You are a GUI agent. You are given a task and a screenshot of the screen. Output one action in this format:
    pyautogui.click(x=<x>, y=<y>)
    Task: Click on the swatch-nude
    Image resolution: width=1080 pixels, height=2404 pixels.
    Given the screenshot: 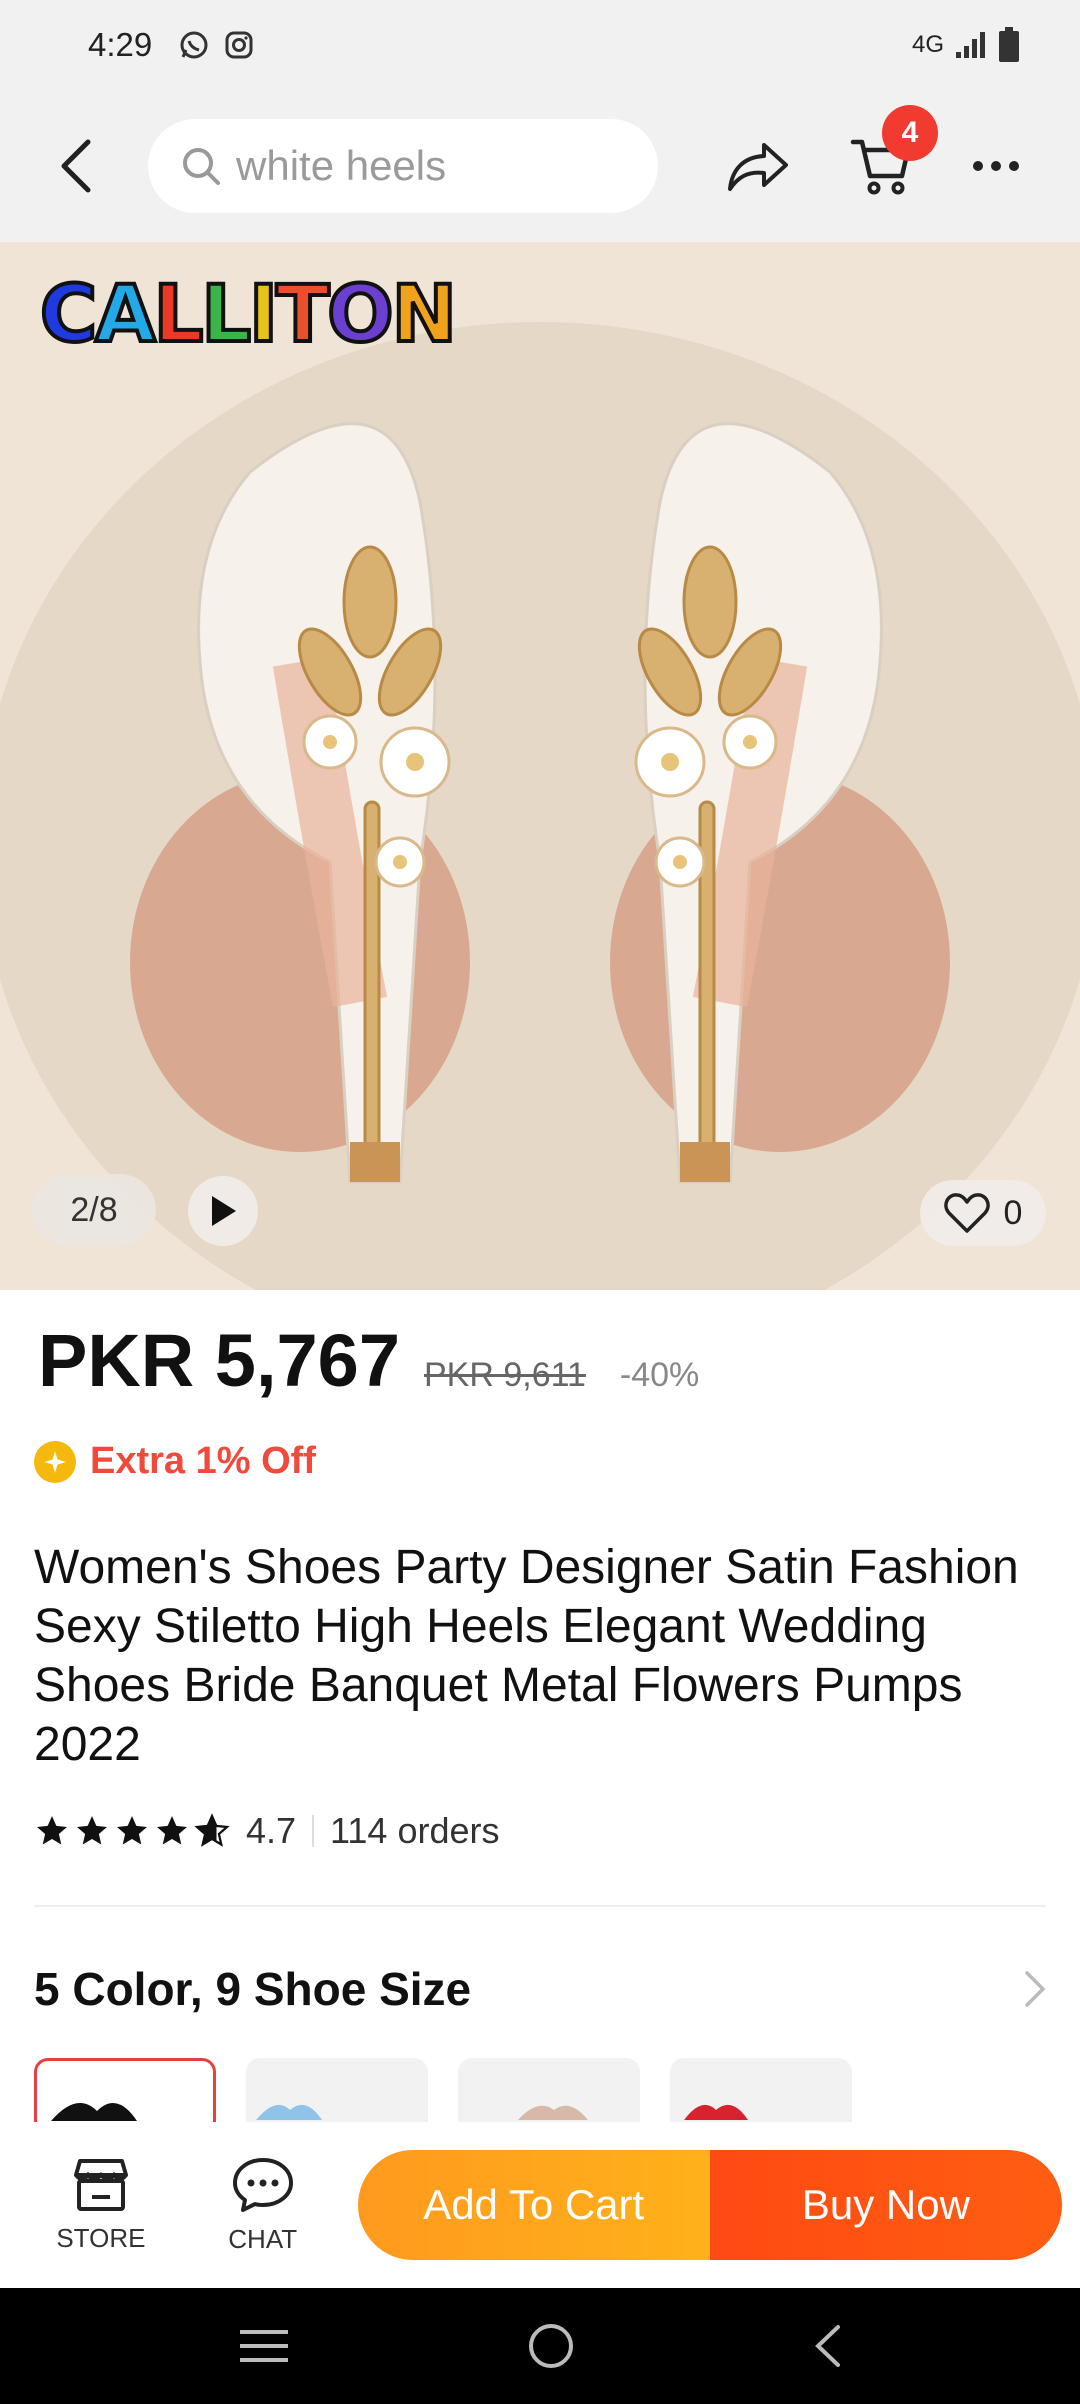 What is the action you would take?
    pyautogui.click(x=549, y=2090)
    